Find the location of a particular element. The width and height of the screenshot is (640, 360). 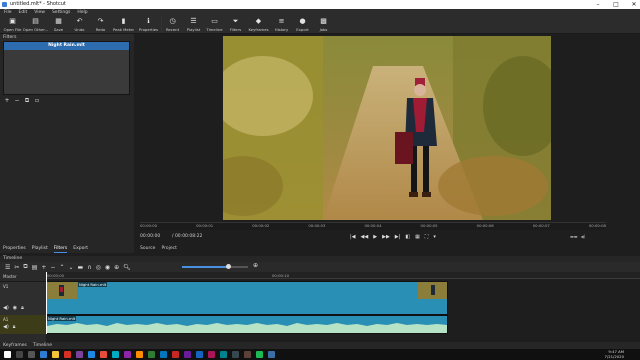

filters-button: ⏷ Filters is located at coordinates (235, 25).